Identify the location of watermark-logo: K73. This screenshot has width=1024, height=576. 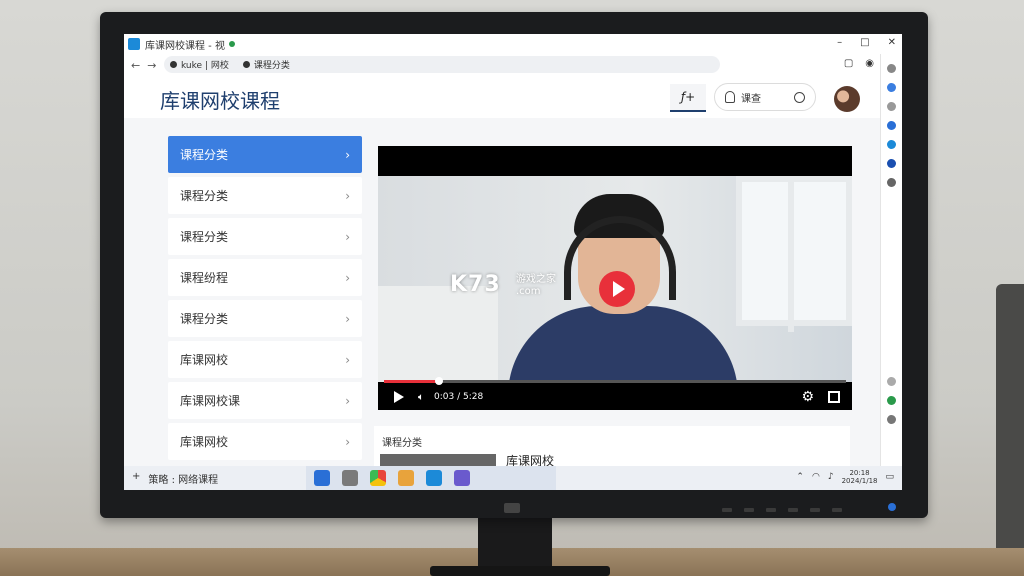
(475, 284).